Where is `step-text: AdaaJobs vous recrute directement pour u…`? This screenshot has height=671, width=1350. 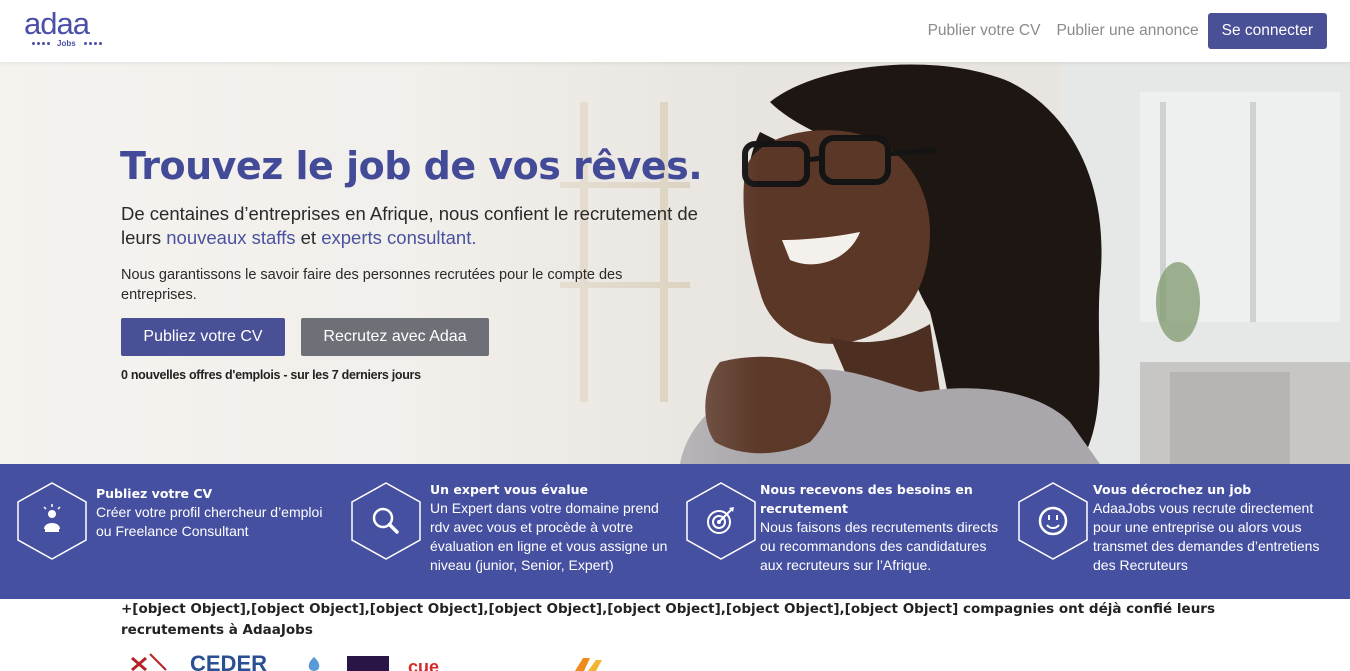 step-text: AdaaJobs vous recrute directement pour u… is located at coordinates (1206, 536).